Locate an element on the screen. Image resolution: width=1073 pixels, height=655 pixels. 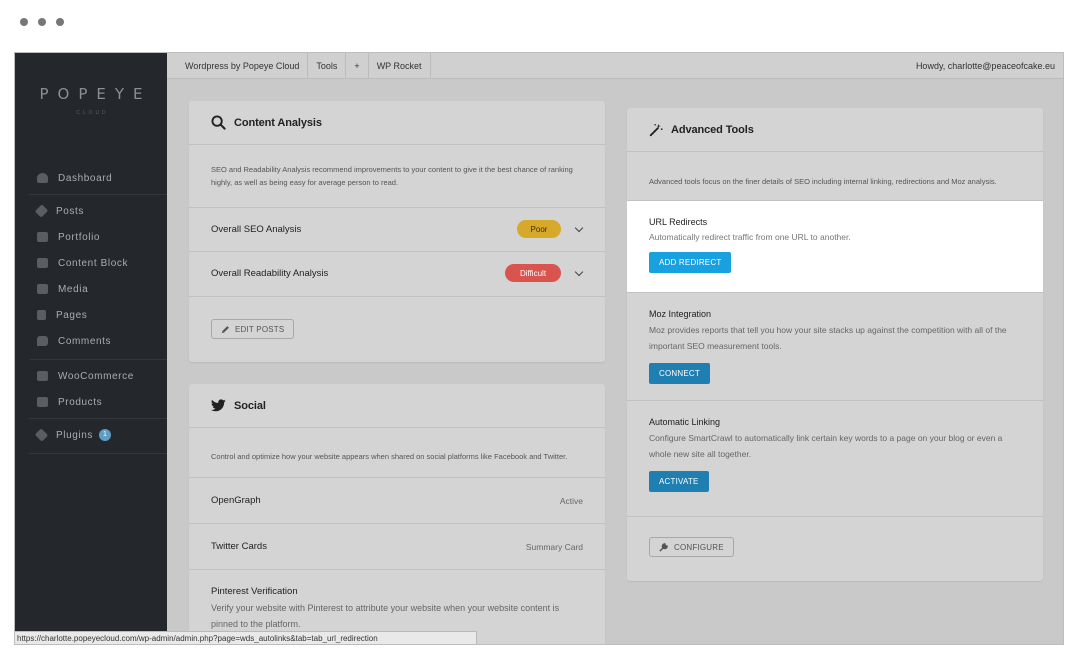
social-title: Social is located at coordinates (250, 405).